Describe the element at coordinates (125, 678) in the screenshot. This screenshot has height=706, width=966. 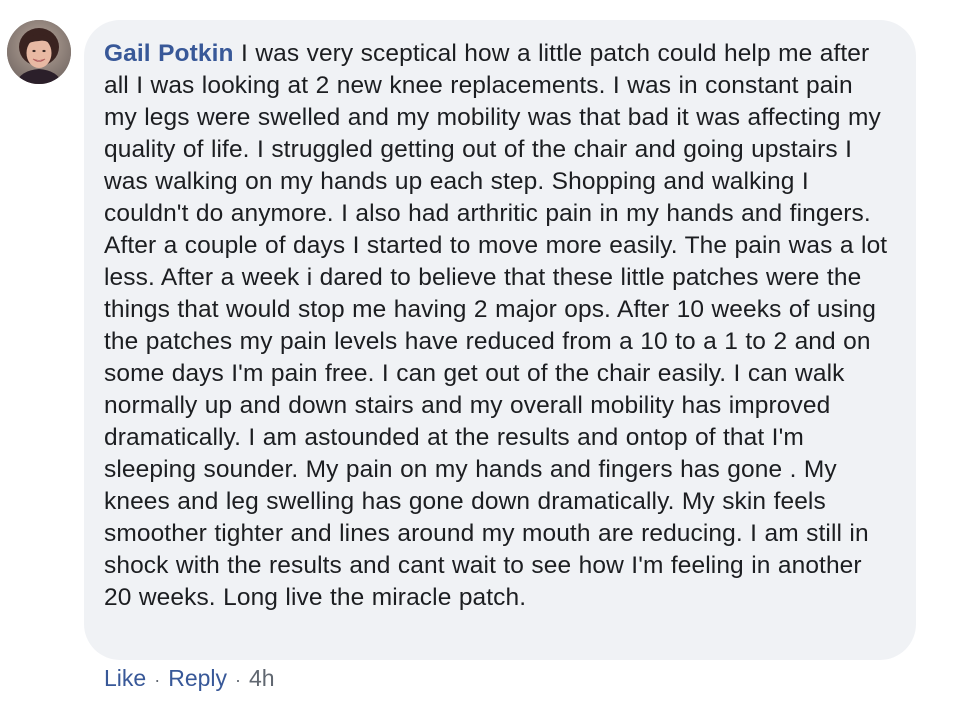
I see `like-button: Like` at that location.